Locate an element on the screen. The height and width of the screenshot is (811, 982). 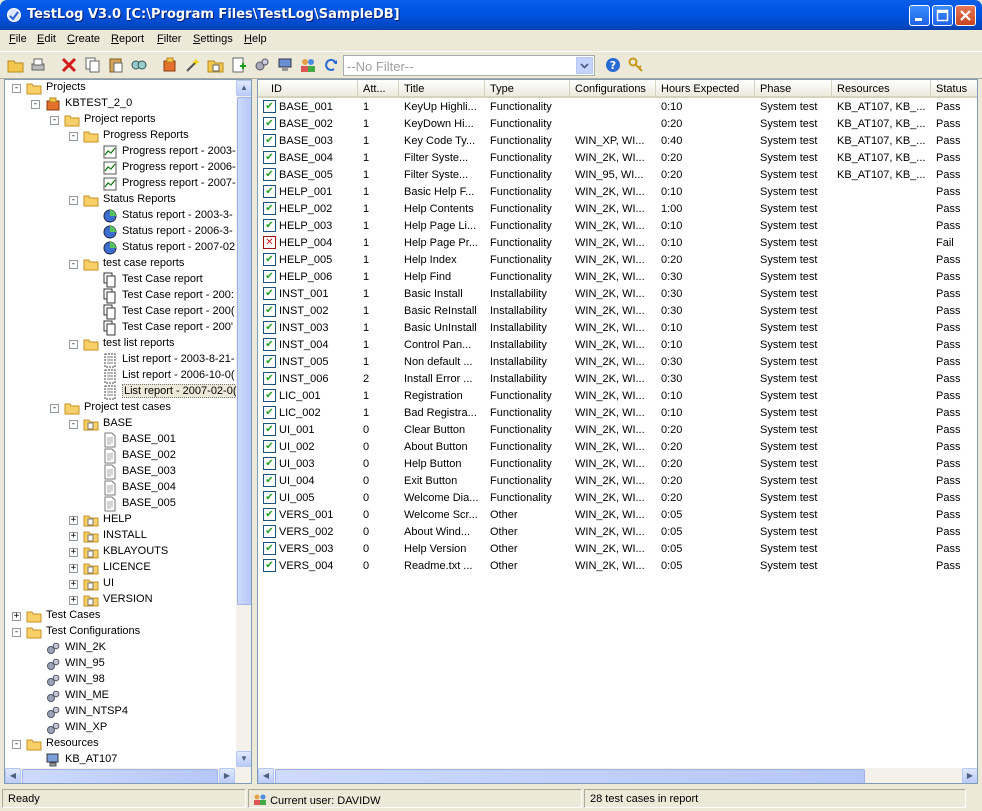
new-test-case-icon is located at coordinates (239, 65).